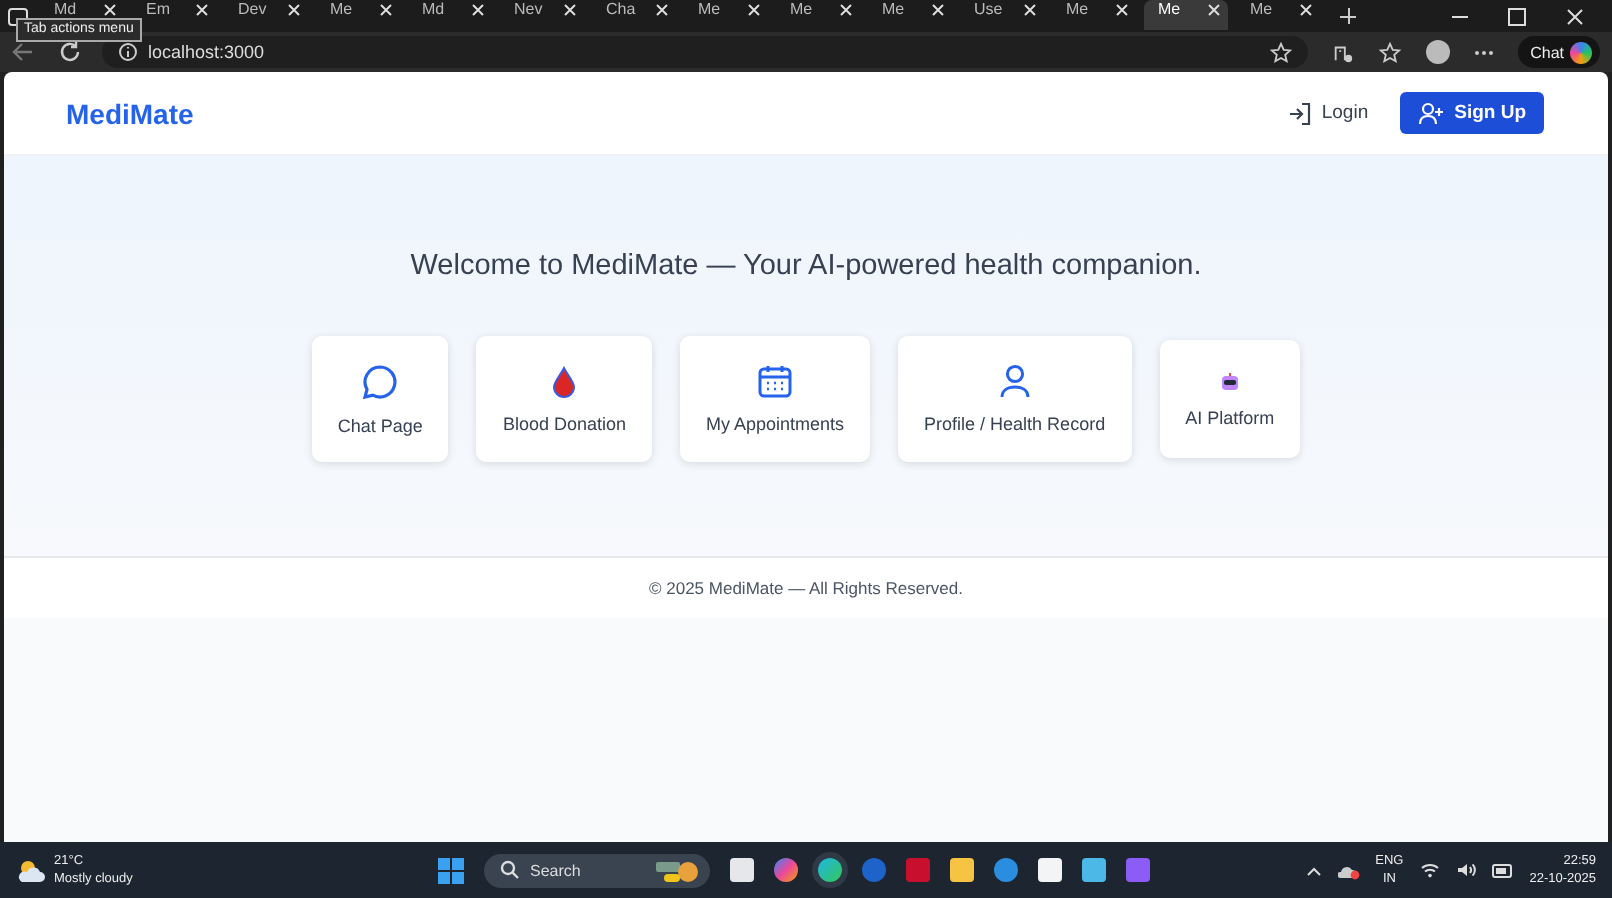  Describe the element at coordinates (1299, 113) in the screenshot. I see `login-icon` at that location.